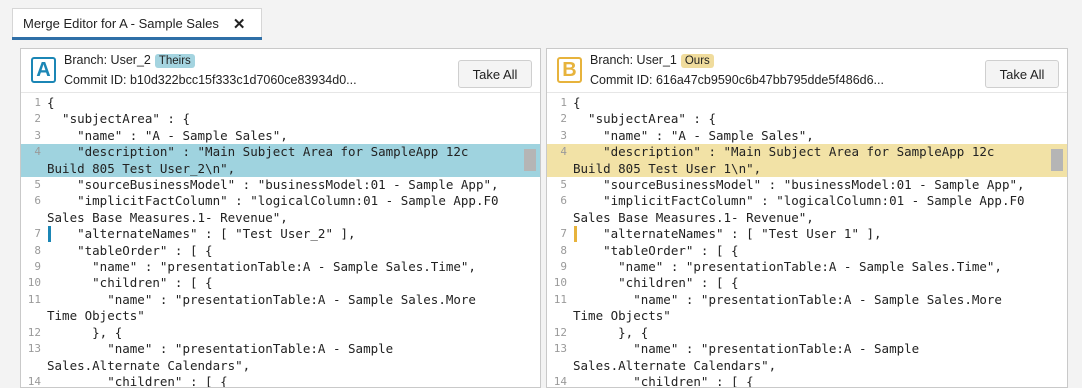 This screenshot has height=388, width=1082. Describe the element at coordinates (530, 160) in the screenshot. I see `theirs-scrollbar-thumb` at that location.